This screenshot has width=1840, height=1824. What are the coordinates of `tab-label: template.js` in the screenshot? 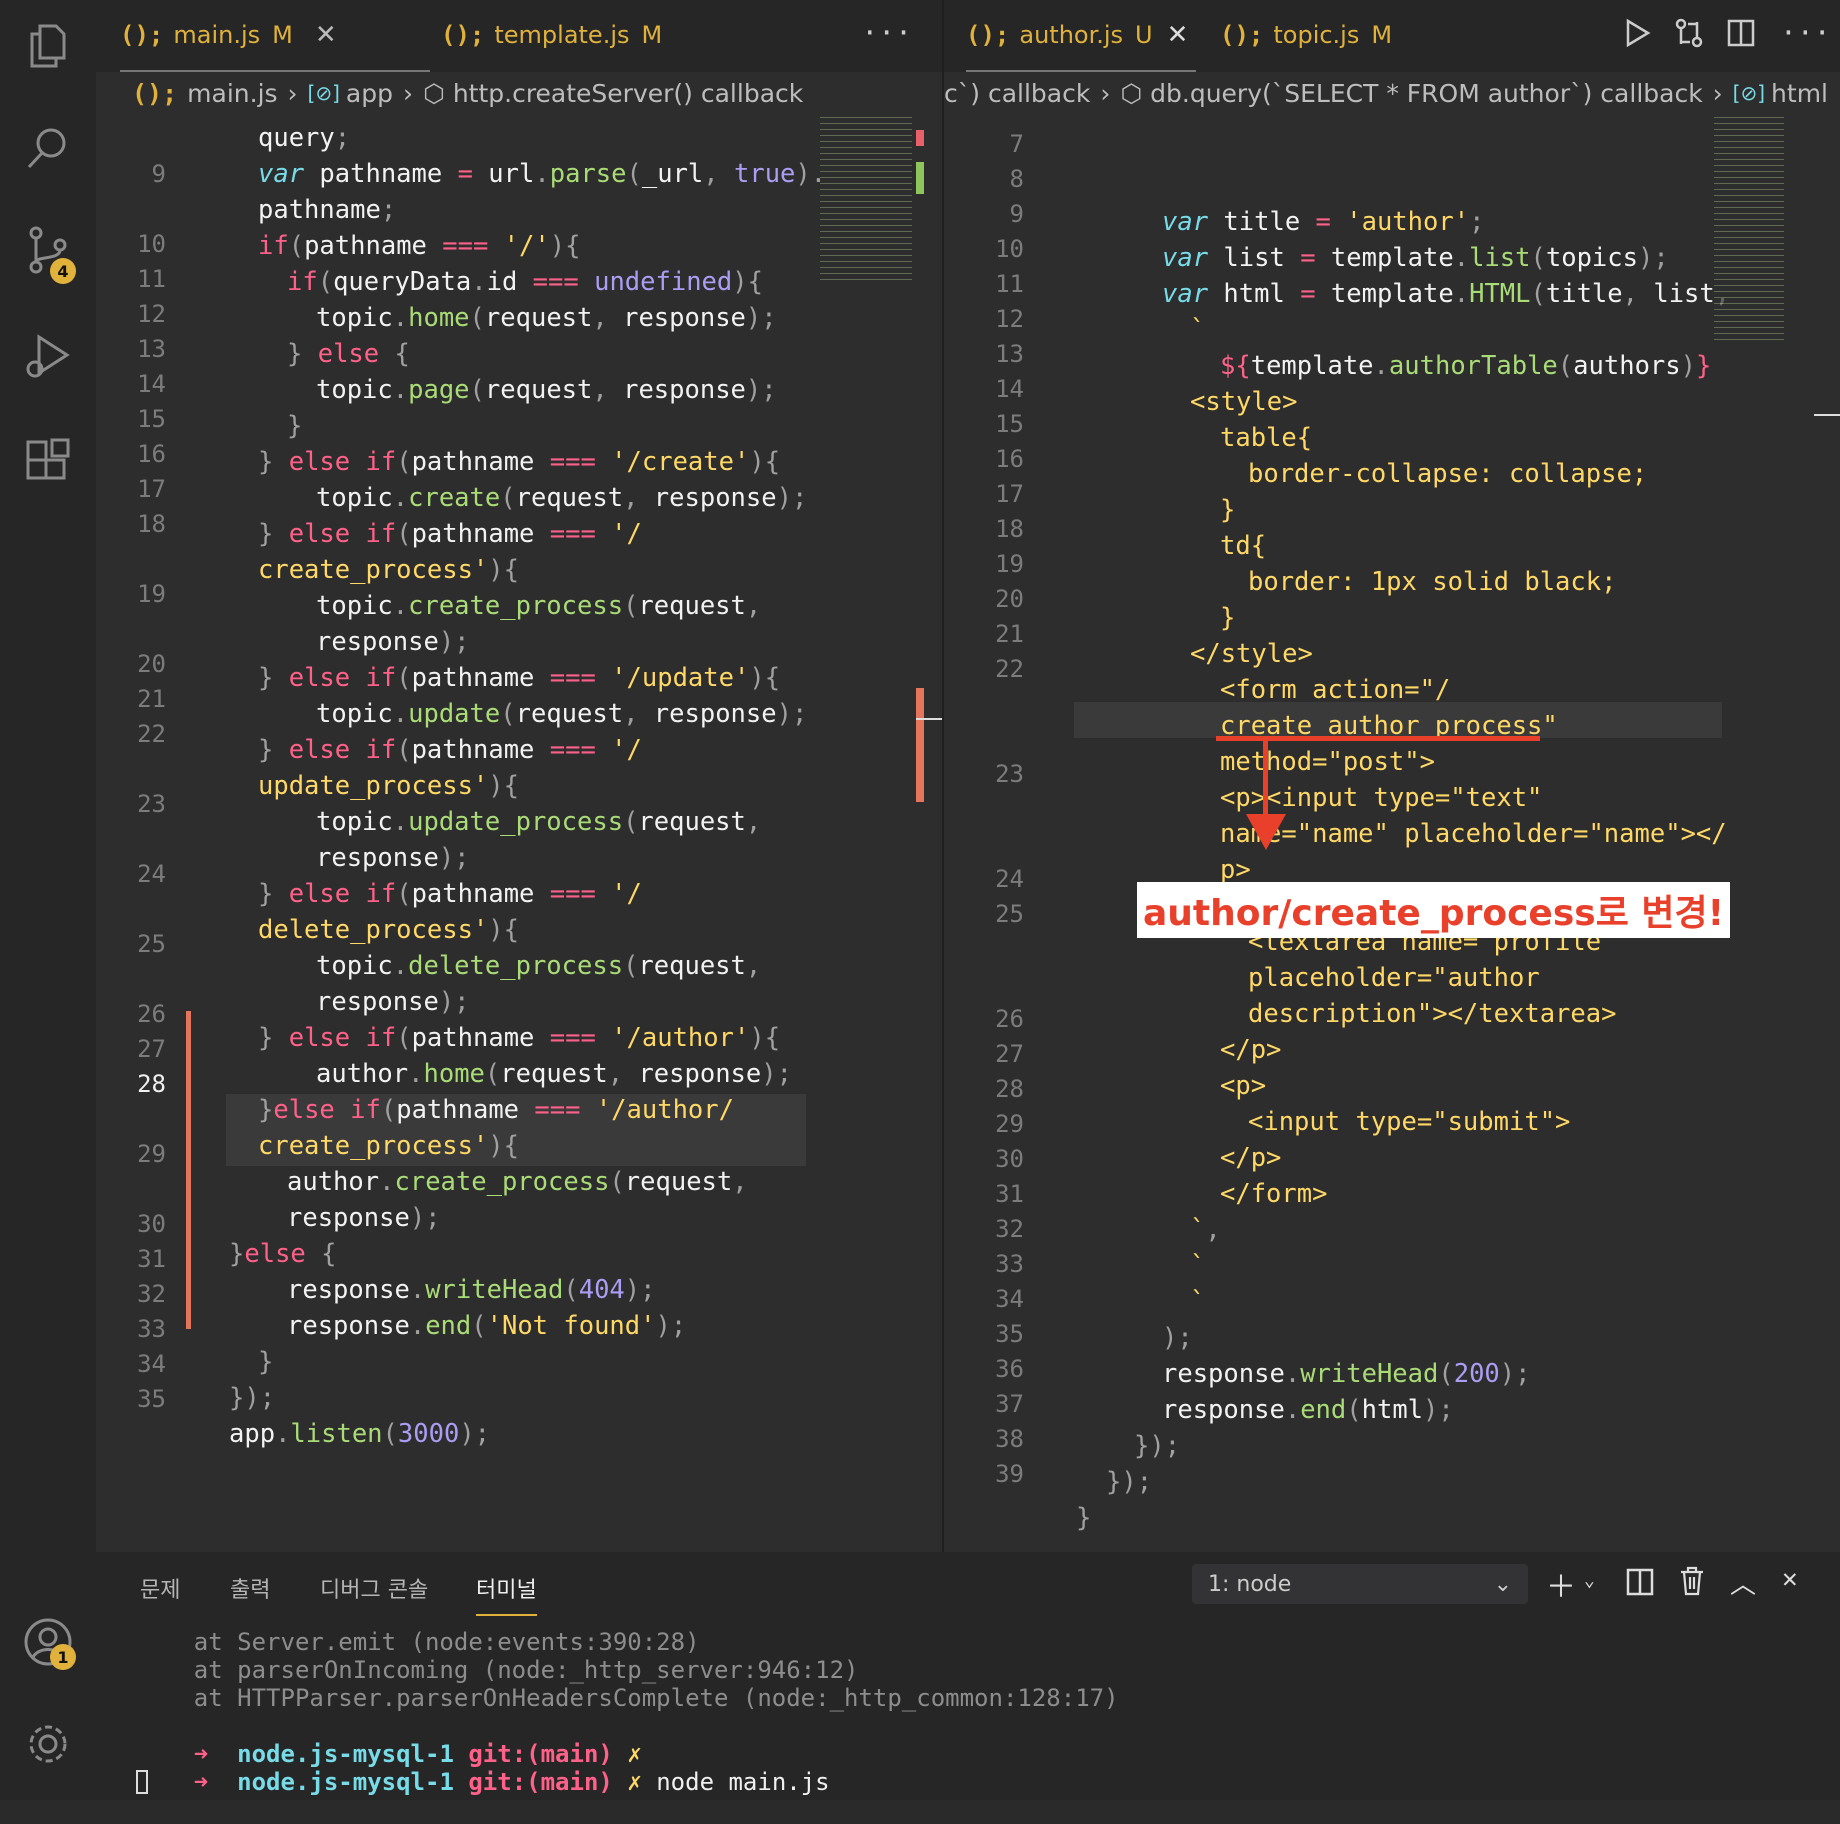 It's located at (562, 35).